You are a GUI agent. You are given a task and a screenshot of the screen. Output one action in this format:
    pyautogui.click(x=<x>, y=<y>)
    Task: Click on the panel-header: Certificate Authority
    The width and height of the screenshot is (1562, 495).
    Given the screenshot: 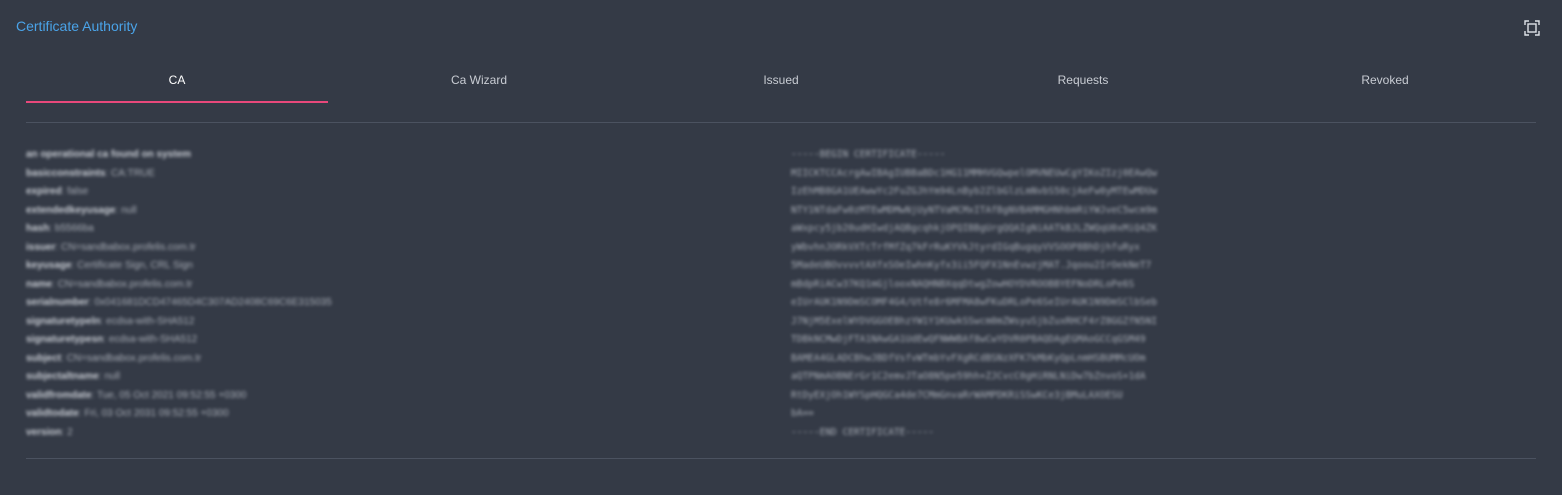 What is the action you would take?
    pyautogui.click(x=782, y=29)
    